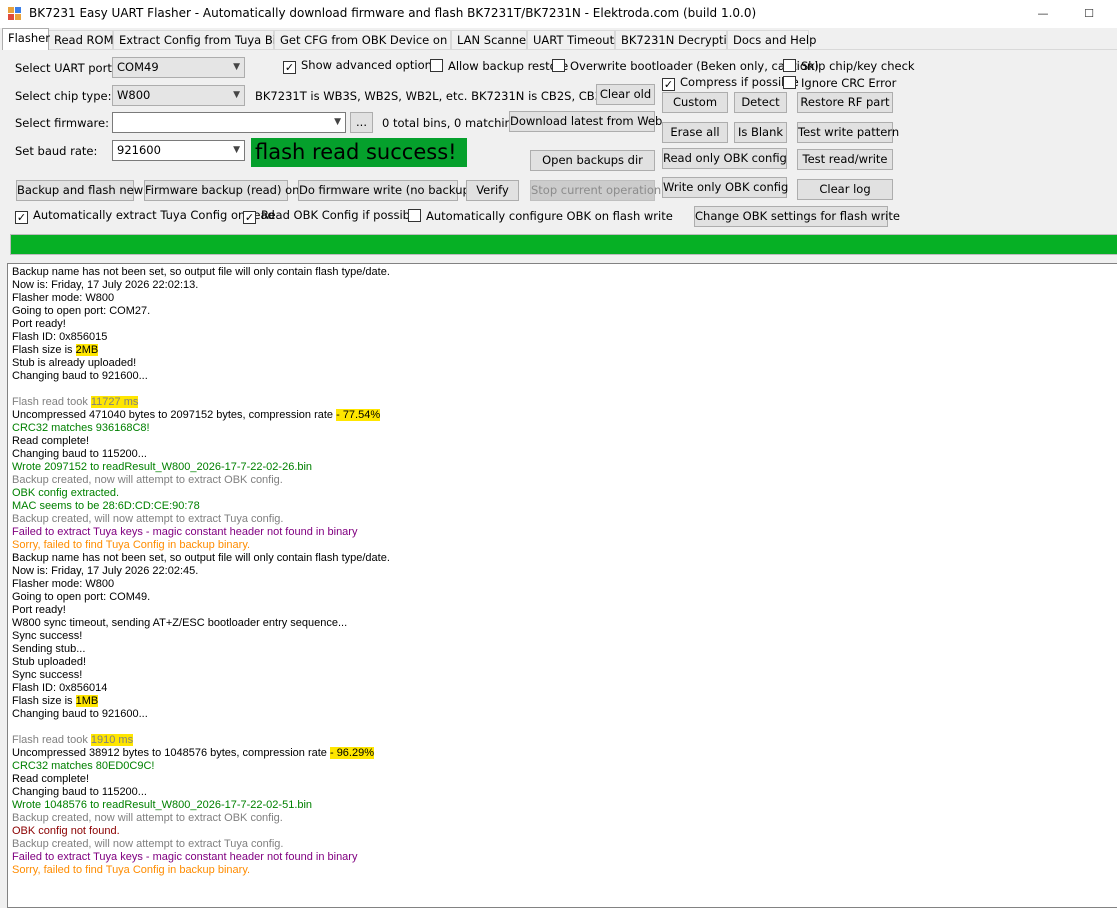 The height and width of the screenshot is (908, 1117). What do you see at coordinates (563, 831) in the screenshot?
I see `log-line: OBK config not found.` at bounding box center [563, 831].